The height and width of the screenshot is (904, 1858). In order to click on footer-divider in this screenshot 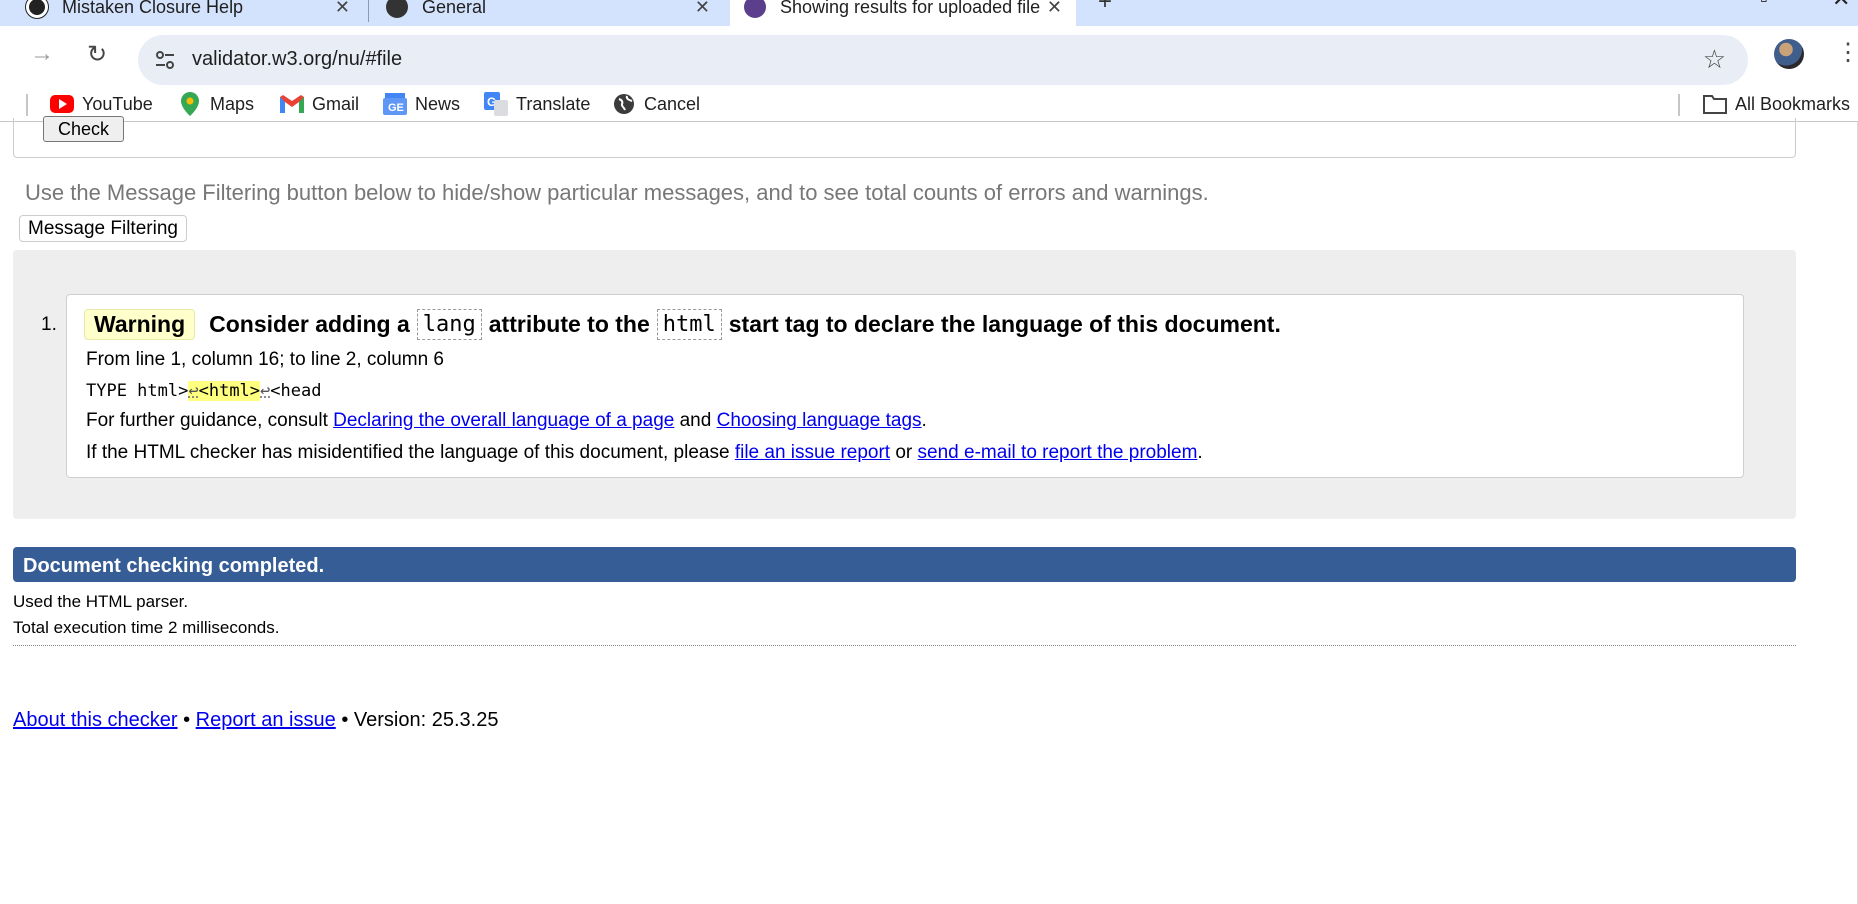, I will do `click(904, 645)`.